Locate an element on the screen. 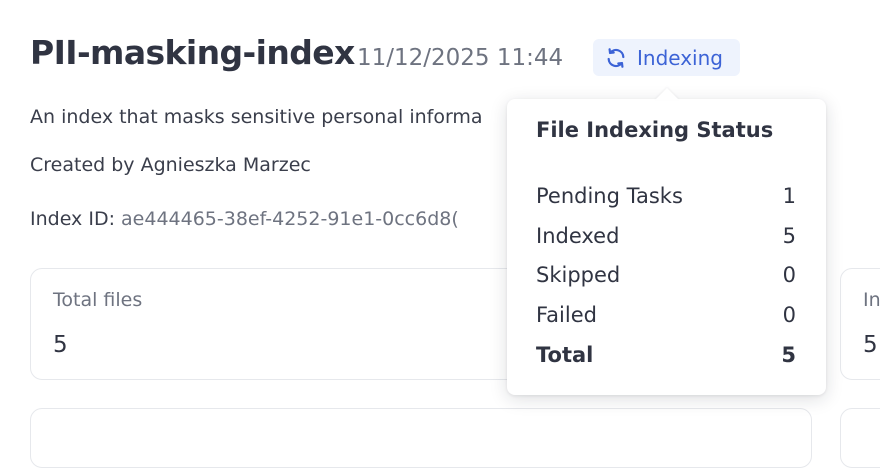  stat-label: Indexed is located at coordinates (578, 236).